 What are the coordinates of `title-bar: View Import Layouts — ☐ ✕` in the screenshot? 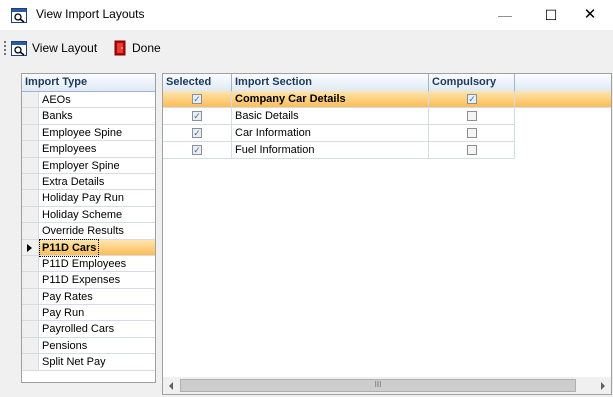 It's located at (306, 15).